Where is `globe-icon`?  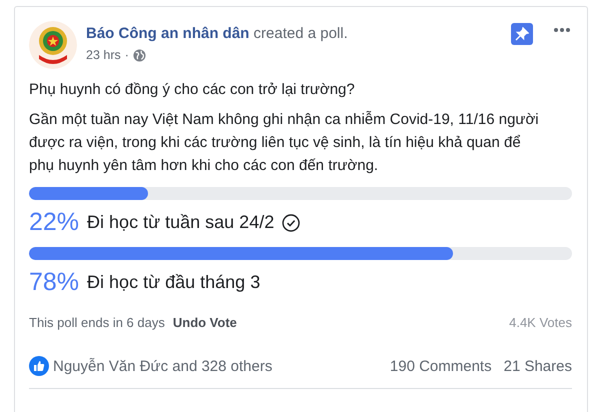
globe-icon is located at coordinates (139, 55).